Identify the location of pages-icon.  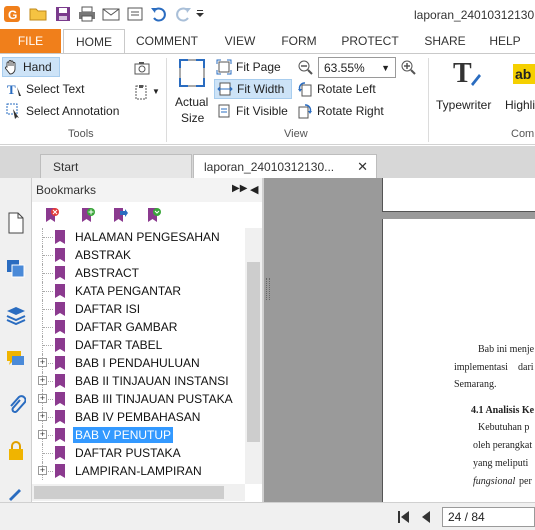
(16, 223).